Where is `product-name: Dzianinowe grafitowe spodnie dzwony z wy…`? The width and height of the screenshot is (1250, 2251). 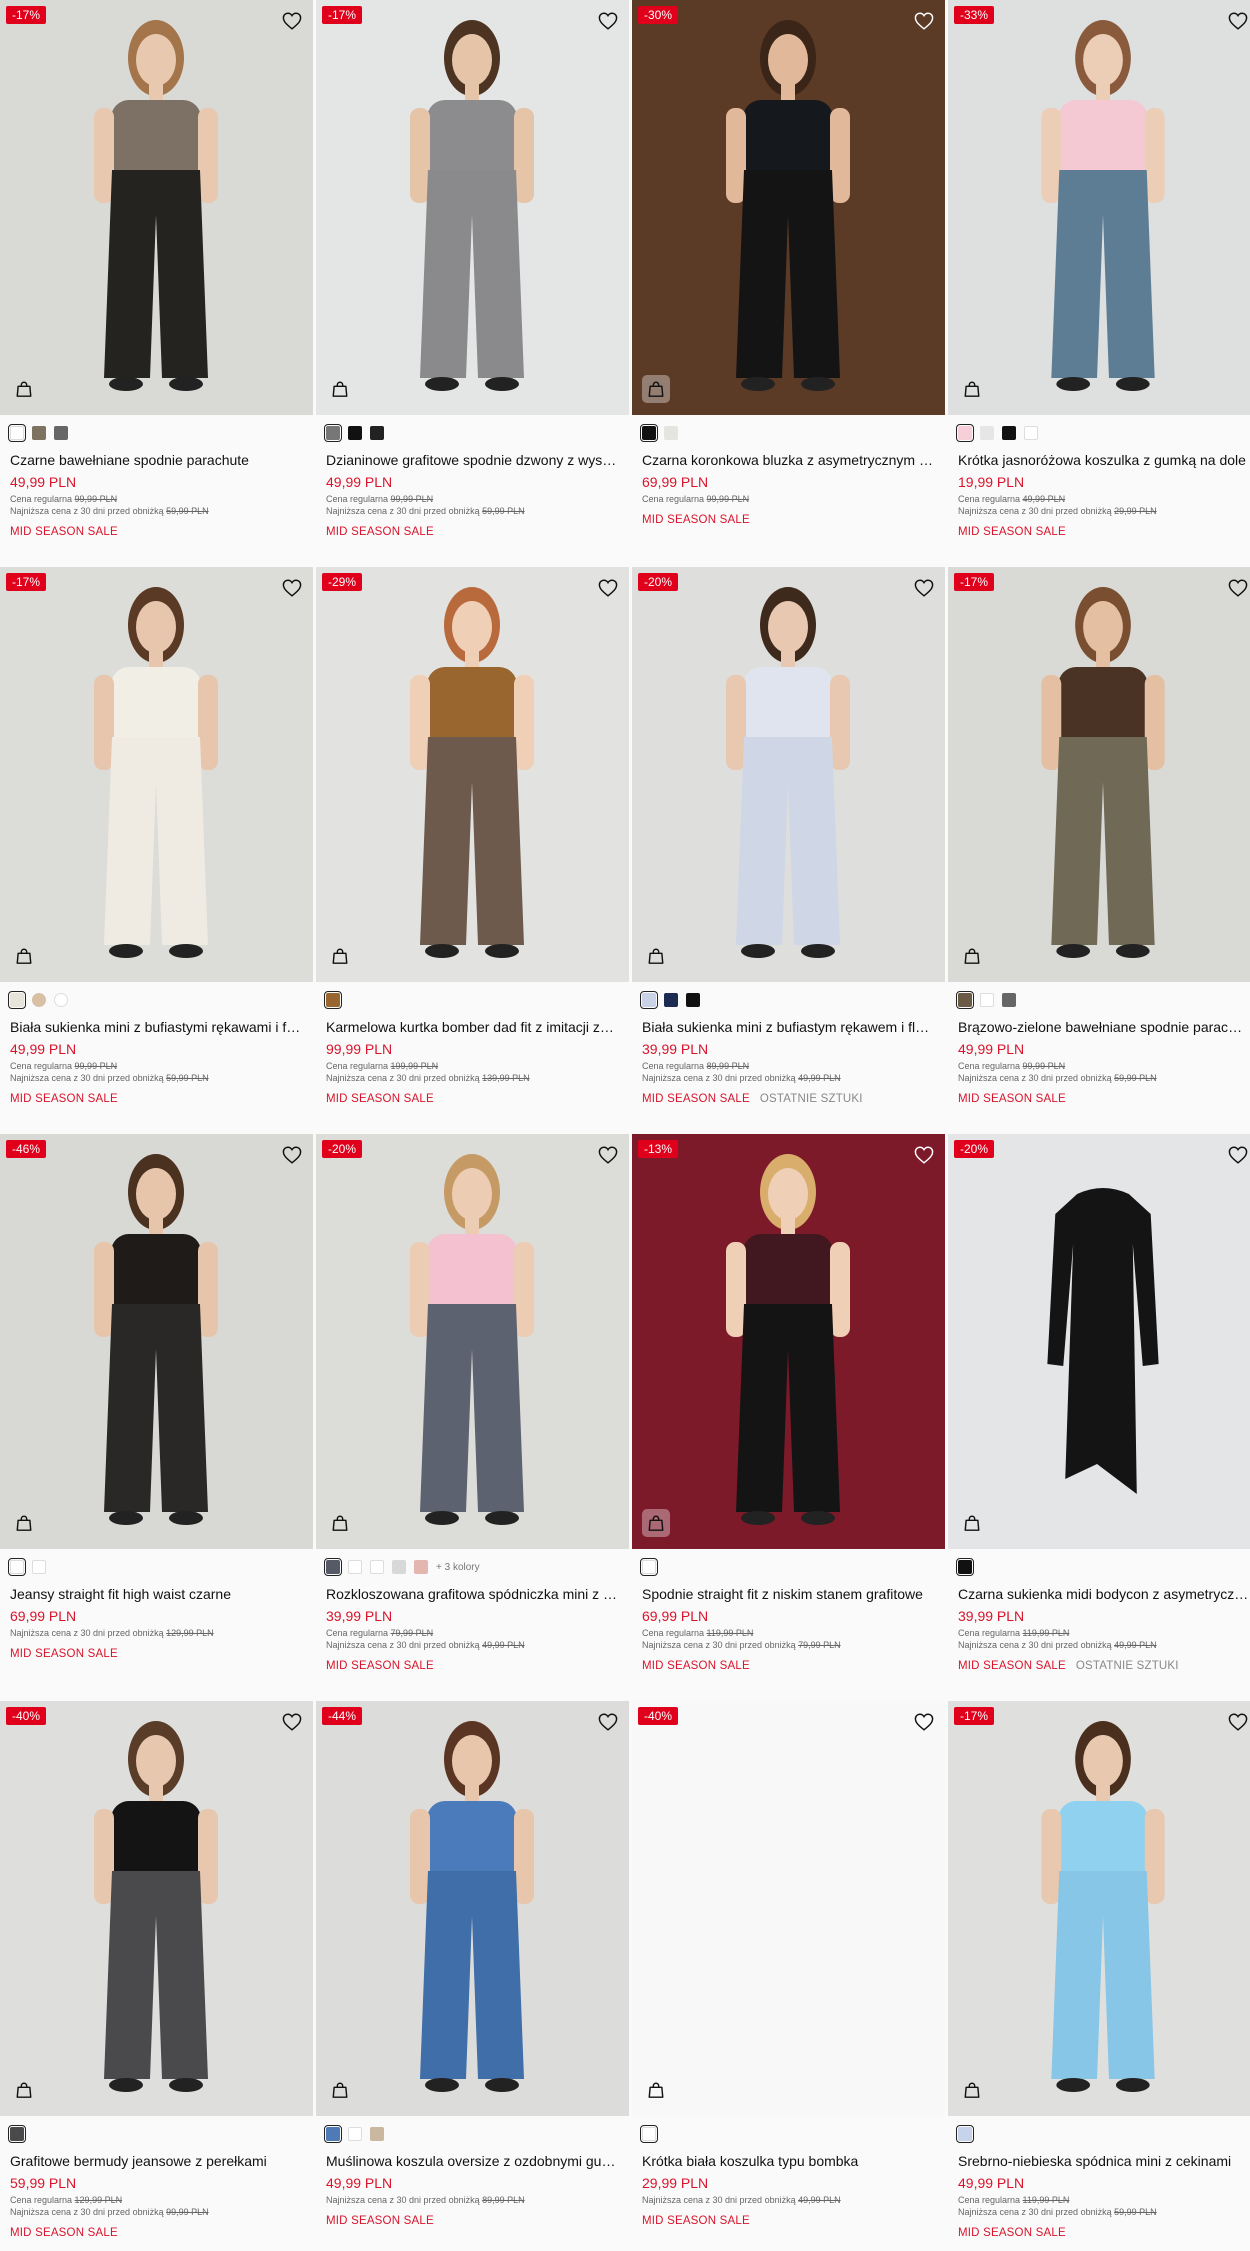 product-name: Dzianinowe grafitowe spodnie dzwony z wy… is located at coordinates (472, 460).